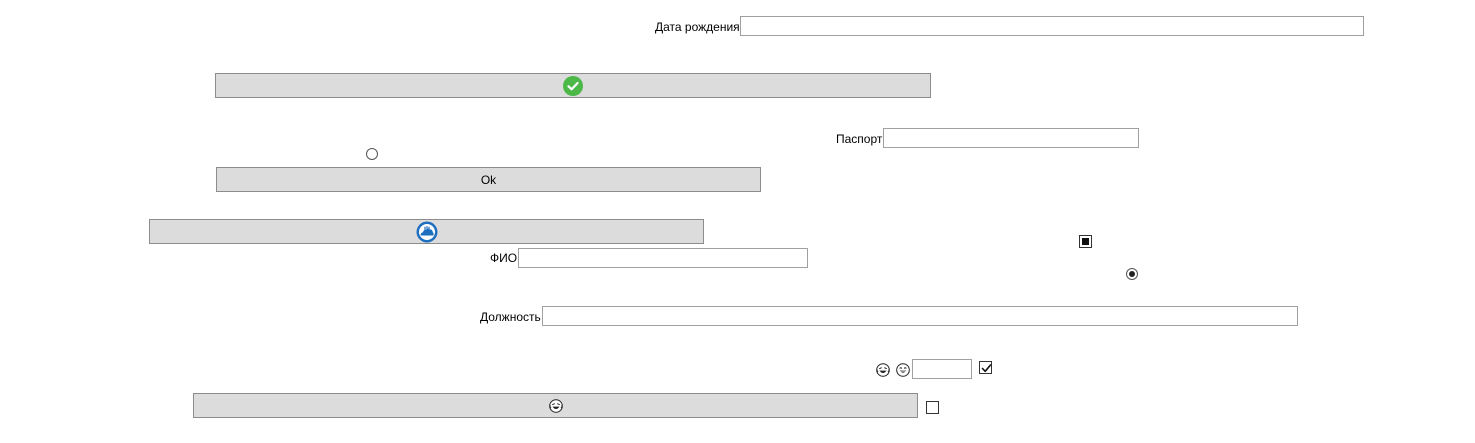  I want to click on cloud-button, so click(426, 231).